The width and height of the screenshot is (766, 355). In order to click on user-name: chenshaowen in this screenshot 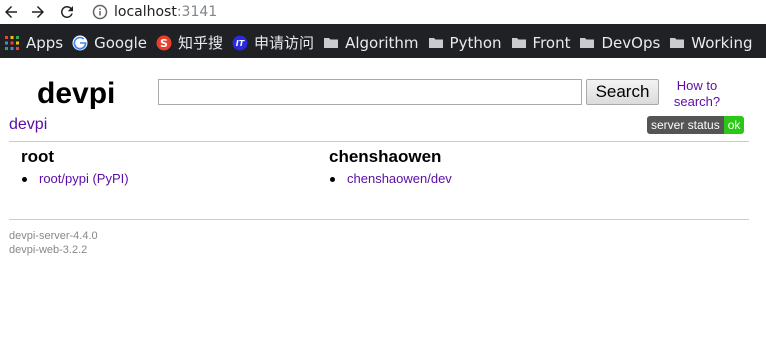, I will do `click(385, 156)`.